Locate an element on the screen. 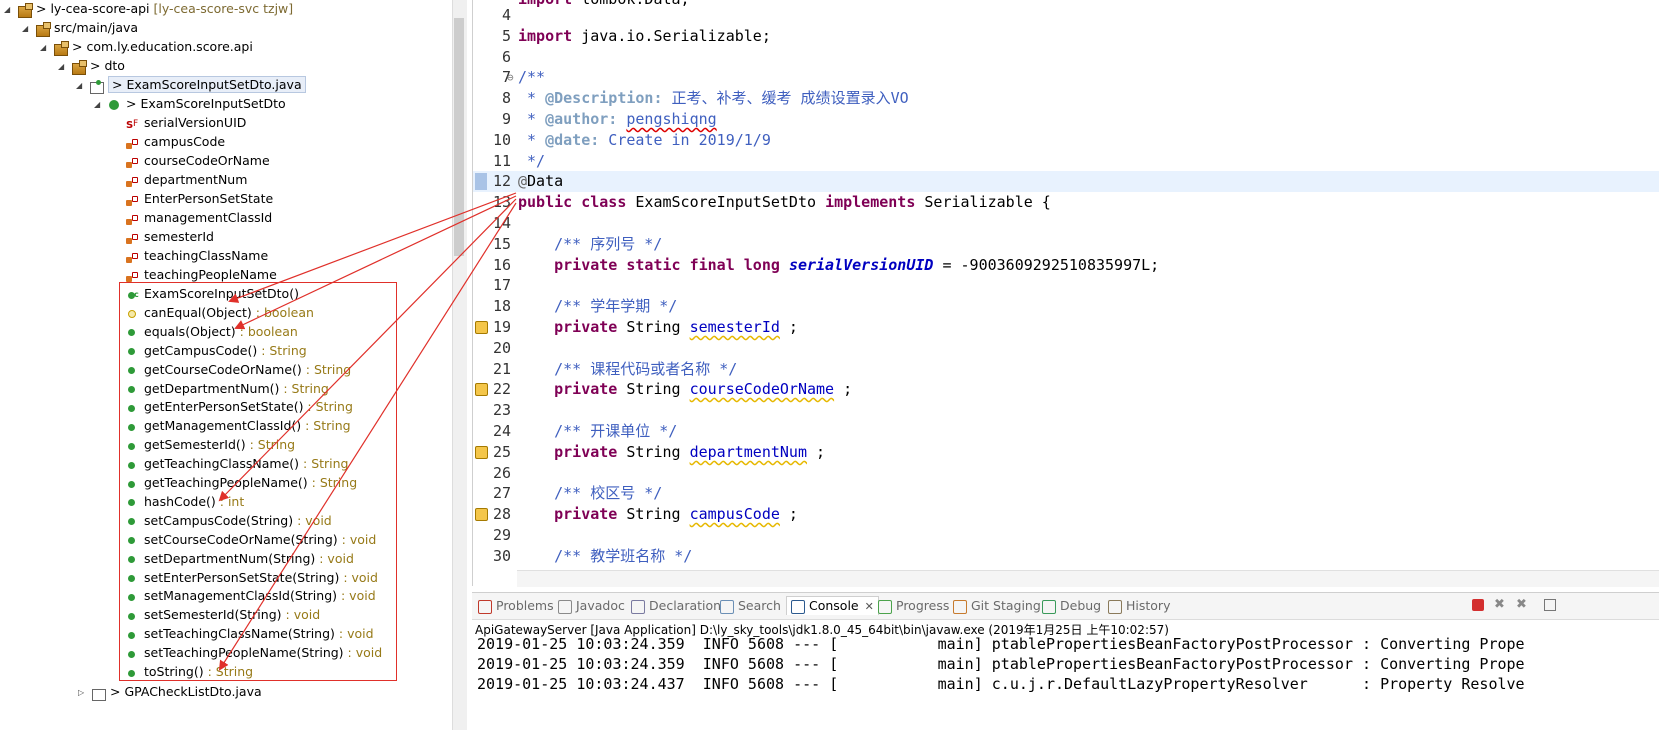  tree-node: ◢ > com.ly.education.score.api is located at coordinates (146, 47).